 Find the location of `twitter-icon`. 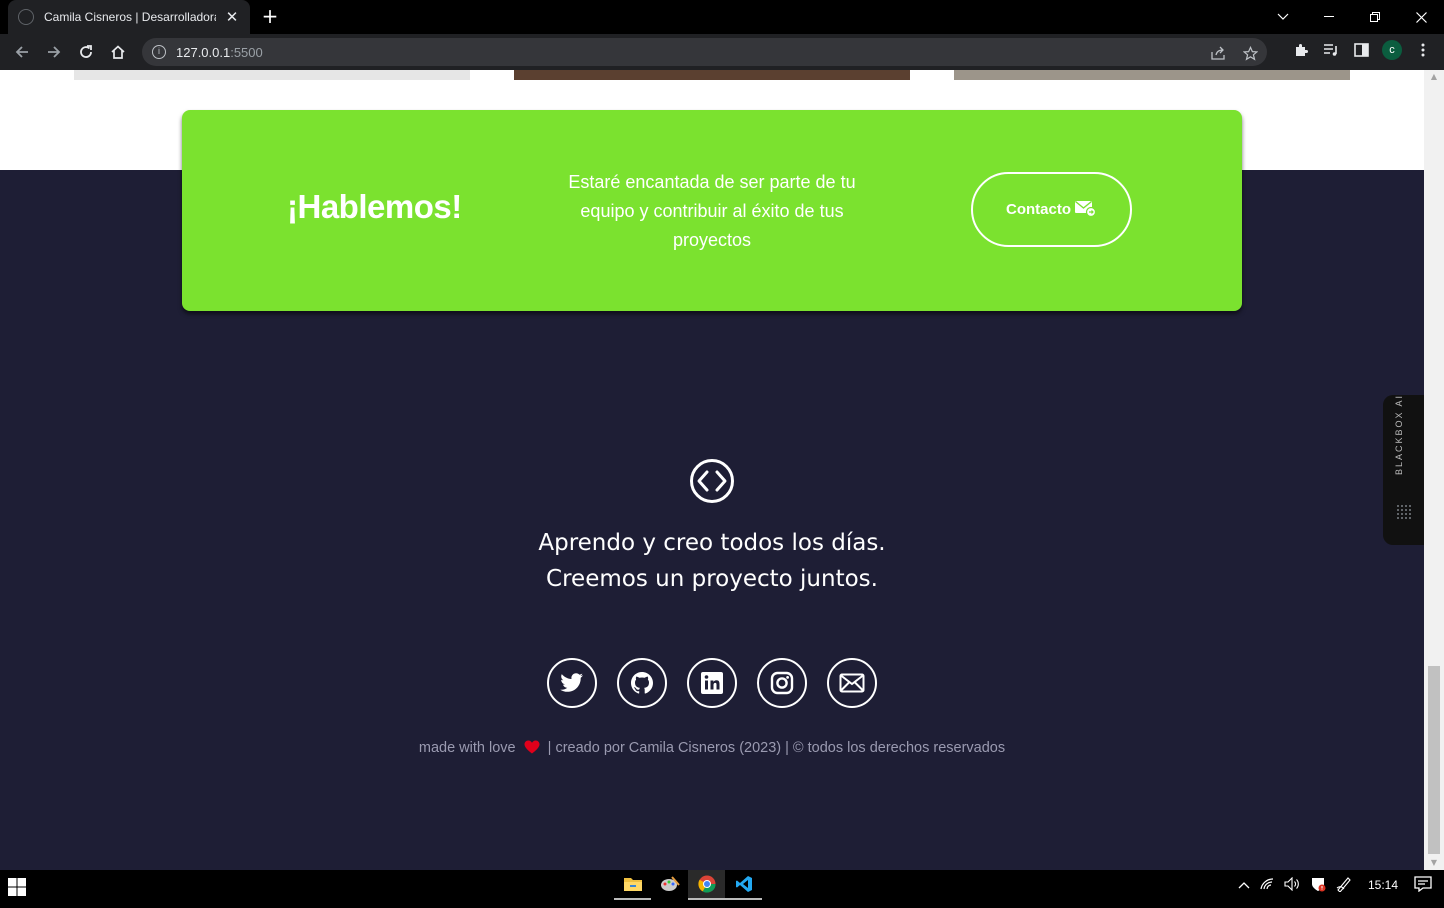

twitter-icon is located at coordinates (572, 683).